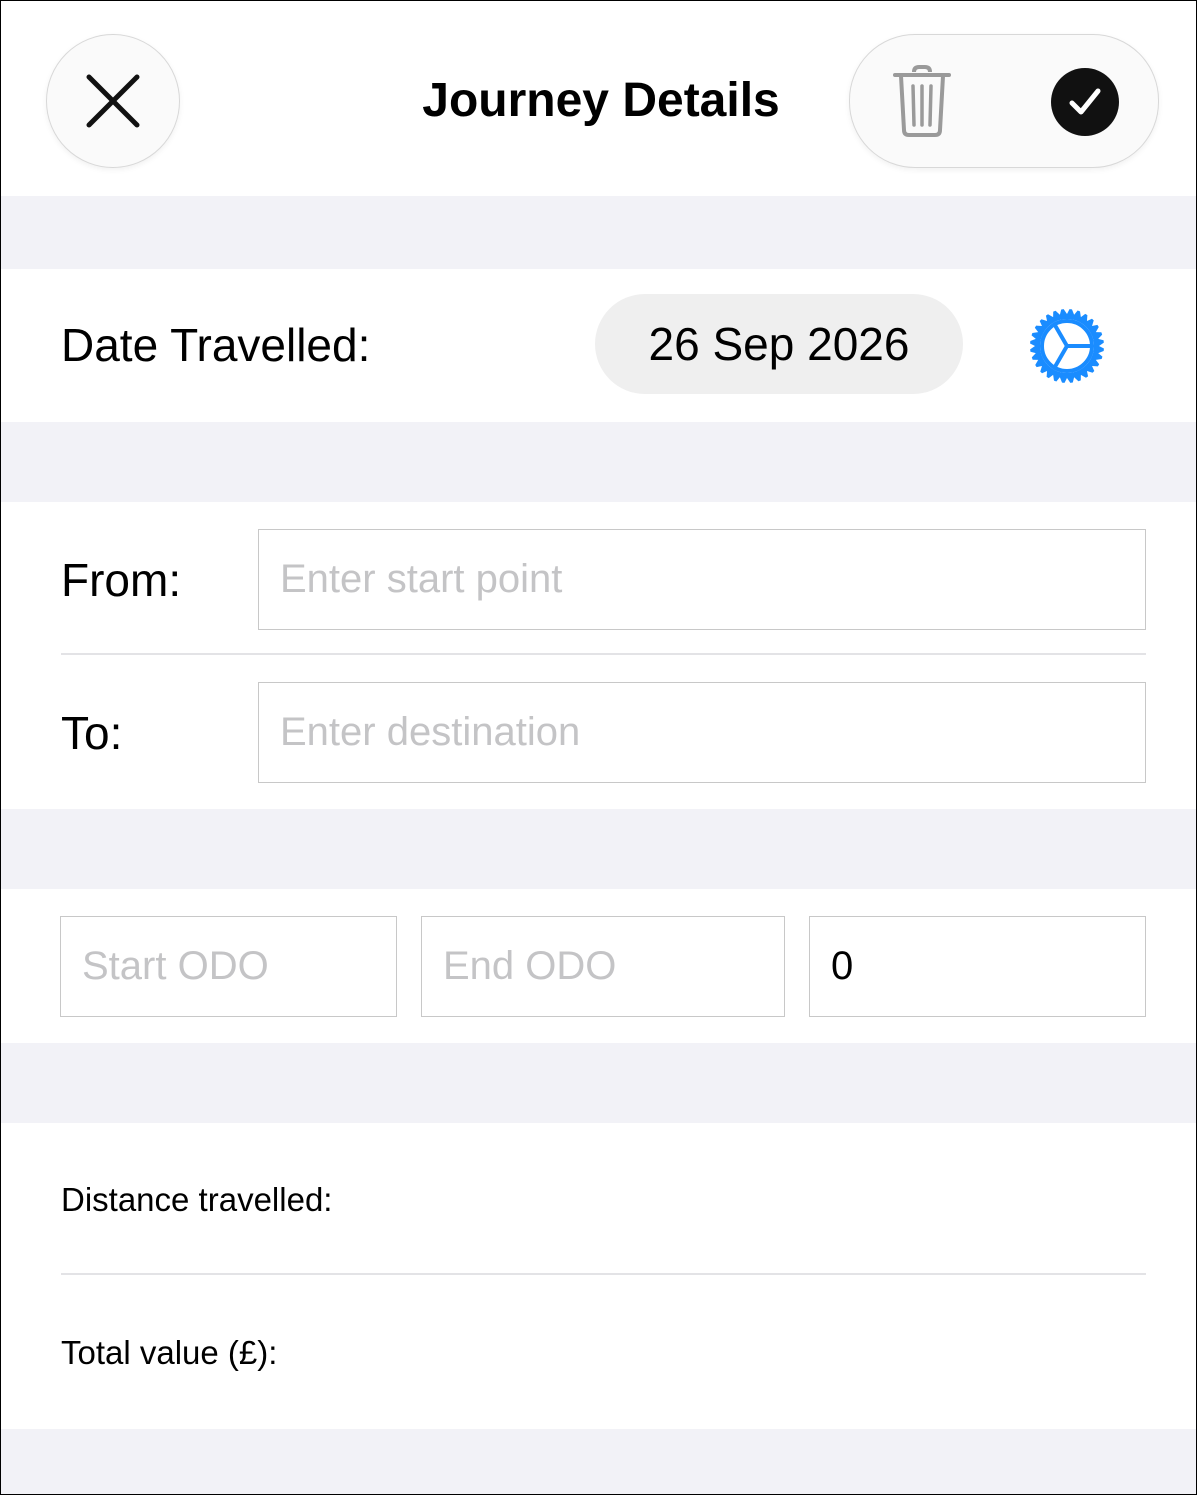  I want to click on odometer-section, so click(598, 966).